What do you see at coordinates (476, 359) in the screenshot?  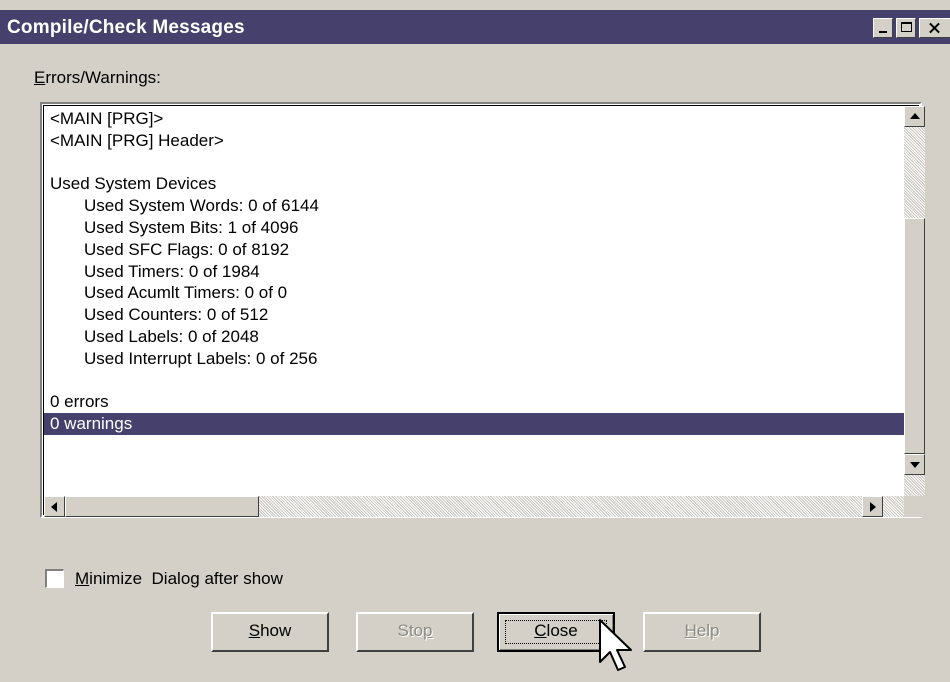 I see `message-line: Used Interrupt Labels: 0 of 256` at bounding box center [476, 359].